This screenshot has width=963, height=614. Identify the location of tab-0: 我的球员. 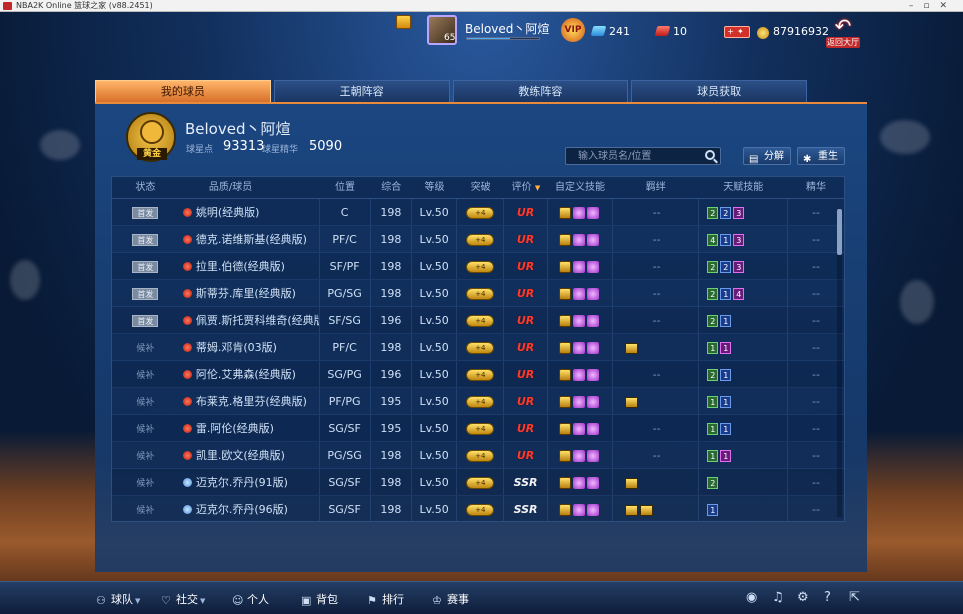
(183, 91).